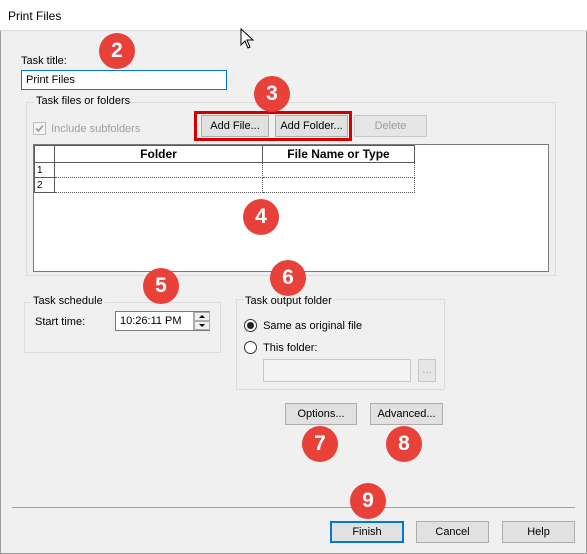  What do you see at coordinates (124, 80) in the screenshot?
I see `task-title-input: Print Files` at bounding box center [124, 80].